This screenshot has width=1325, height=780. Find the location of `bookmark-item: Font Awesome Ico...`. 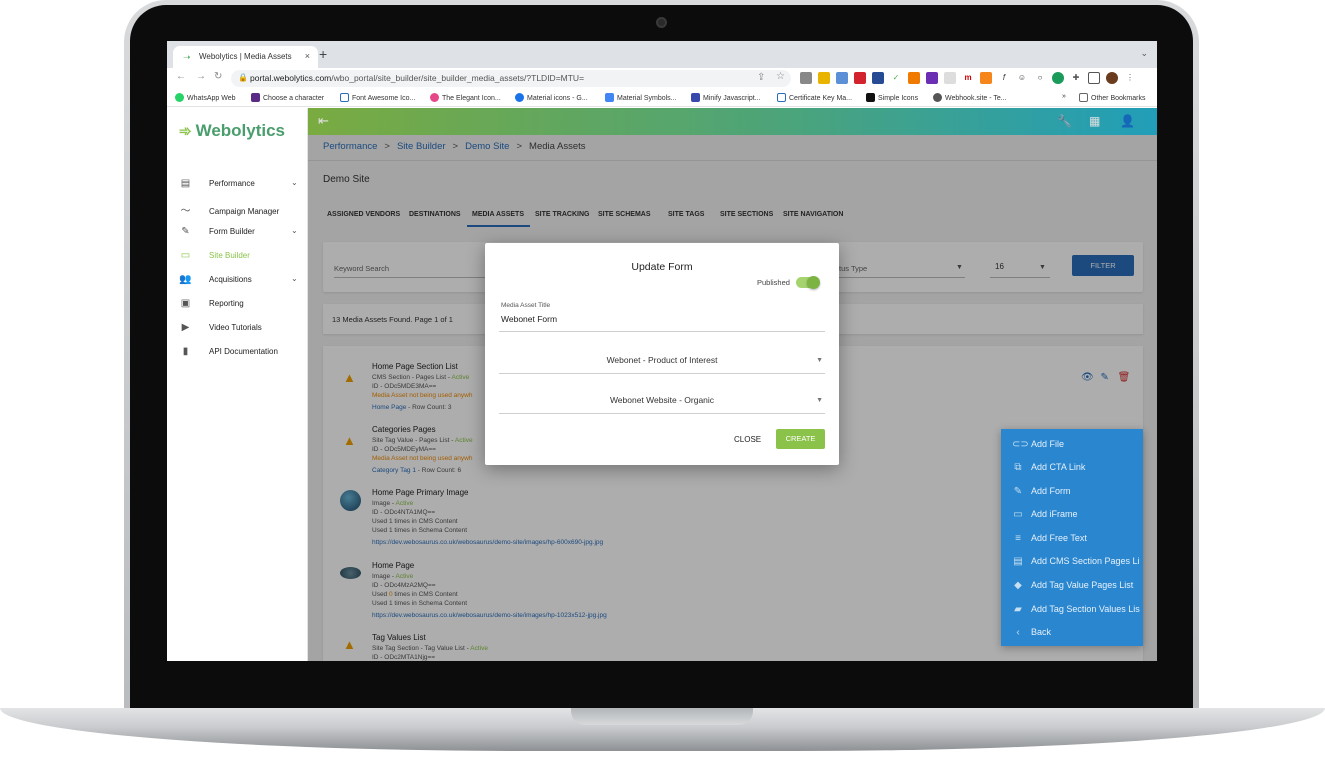

bookmark-item: Font Awesome Ico... is located at coordinates (377, 97).